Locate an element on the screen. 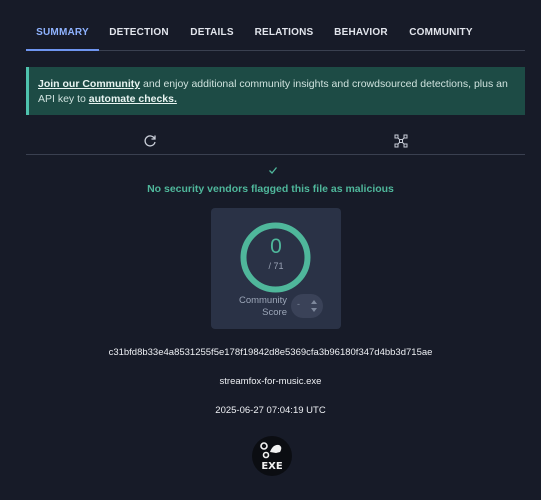  score-value: 0 is located at coordinates (276, 246).